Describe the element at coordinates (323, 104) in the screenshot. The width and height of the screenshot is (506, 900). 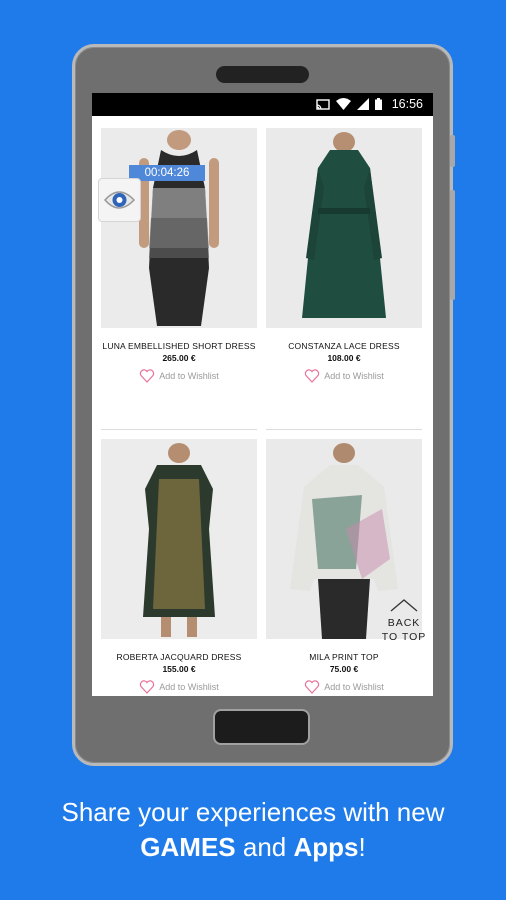
I see `cast-icon` at that location.